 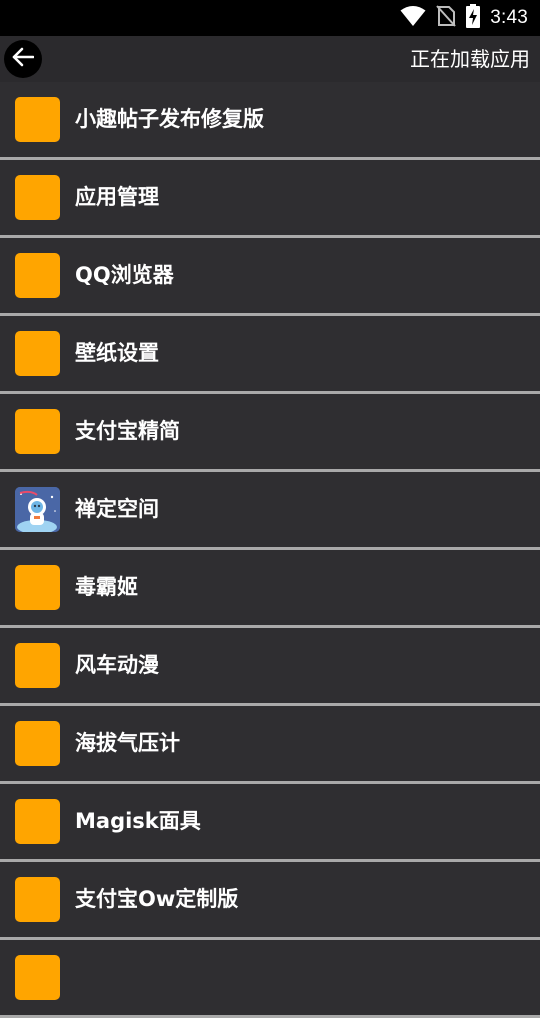 What do you see at coordinates (117, 509) in the screenshot?
I see `app-label: 禅定空间` at bounding box center [117, 509].